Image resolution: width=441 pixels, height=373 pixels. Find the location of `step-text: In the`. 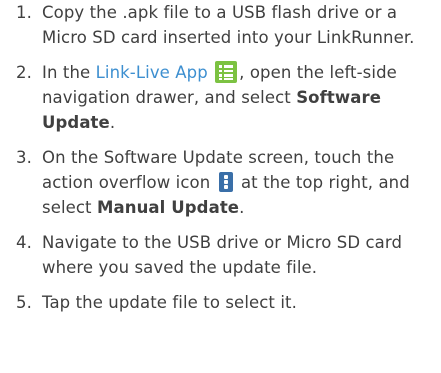

step-text: In the is located at coordinates (69, 72).